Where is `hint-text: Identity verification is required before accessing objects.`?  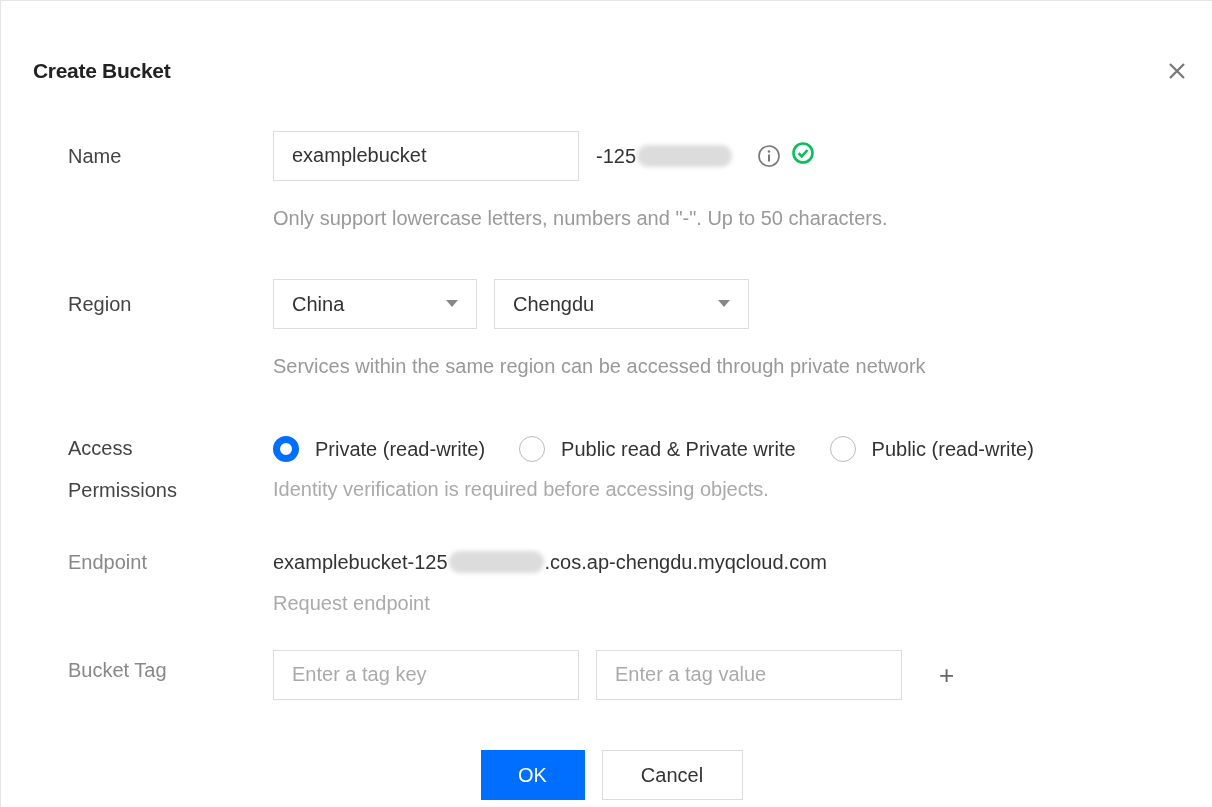 hint-text: Identity verification is required before accessing objects. is located at coordinates (521, 489).